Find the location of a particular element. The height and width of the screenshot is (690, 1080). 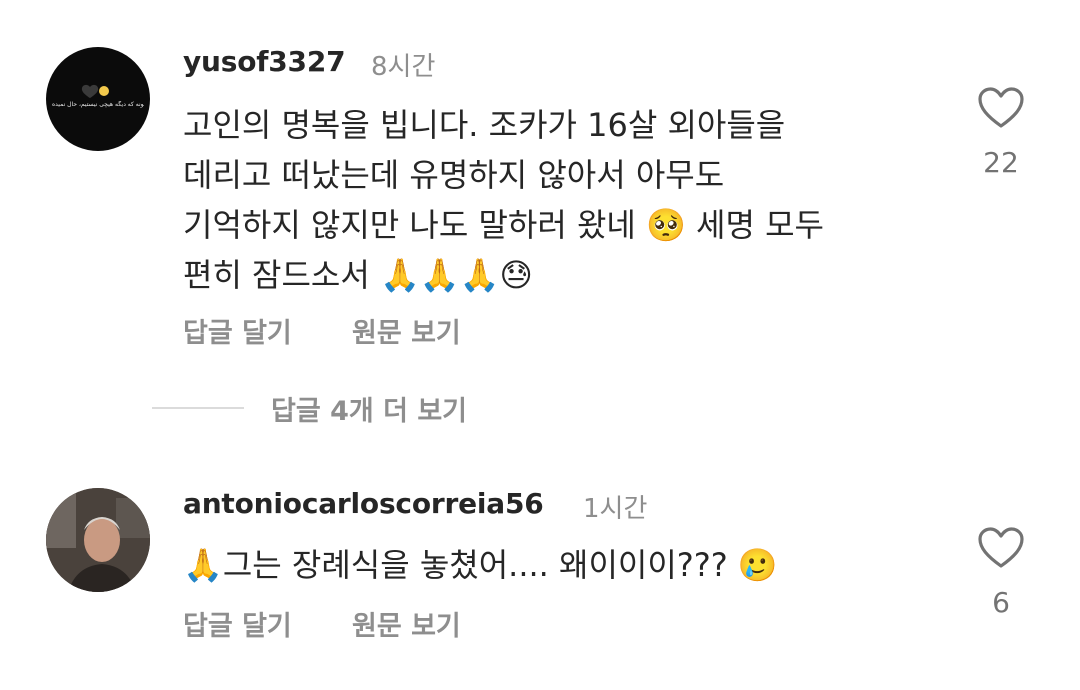

avatar-photo is located at coordinates (98, 540).